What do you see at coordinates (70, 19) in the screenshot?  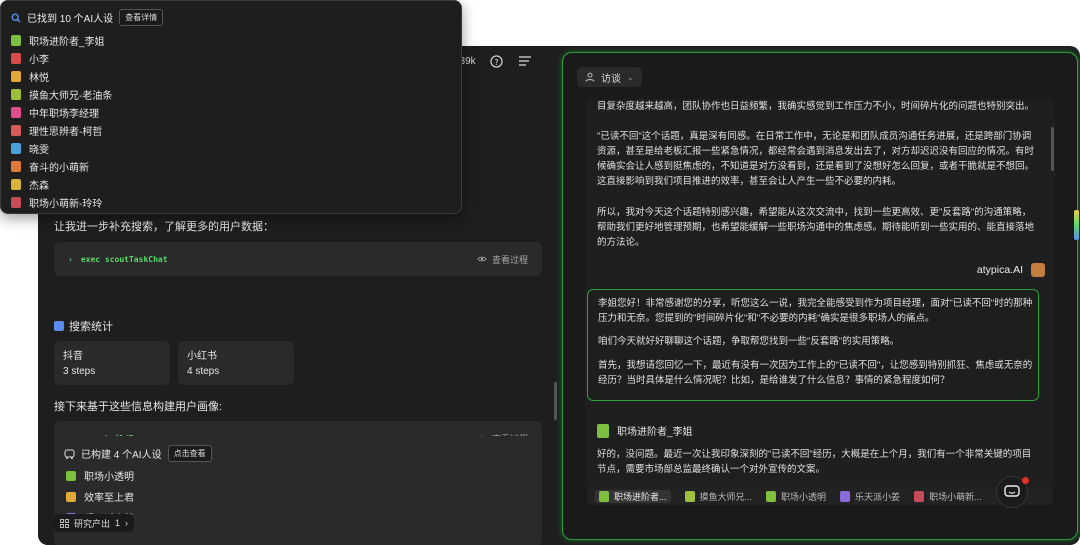 I see `found-title: 已找到 10 个AI人设` at bounding box center [70, 19].